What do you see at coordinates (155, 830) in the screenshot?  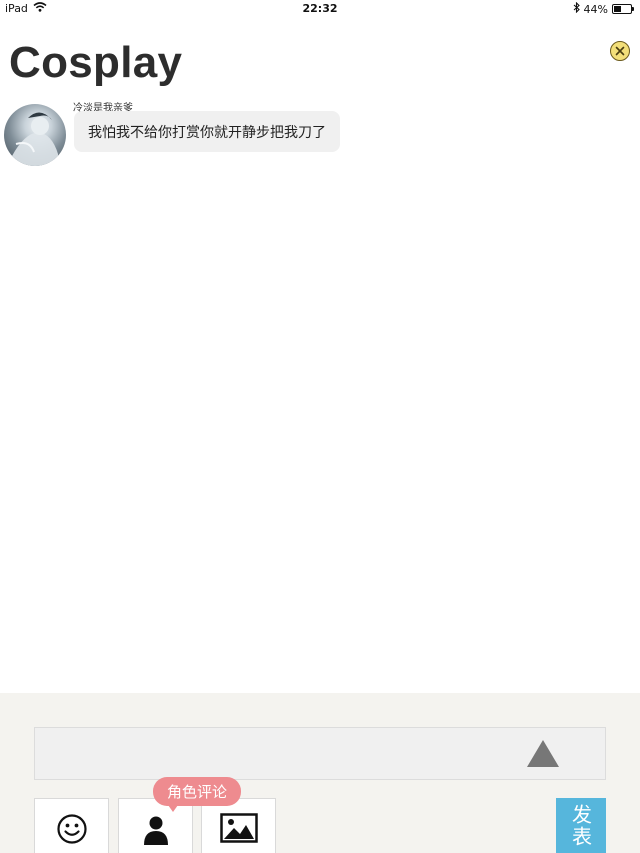 I see `person-icon` at bounding box center [155, 830].